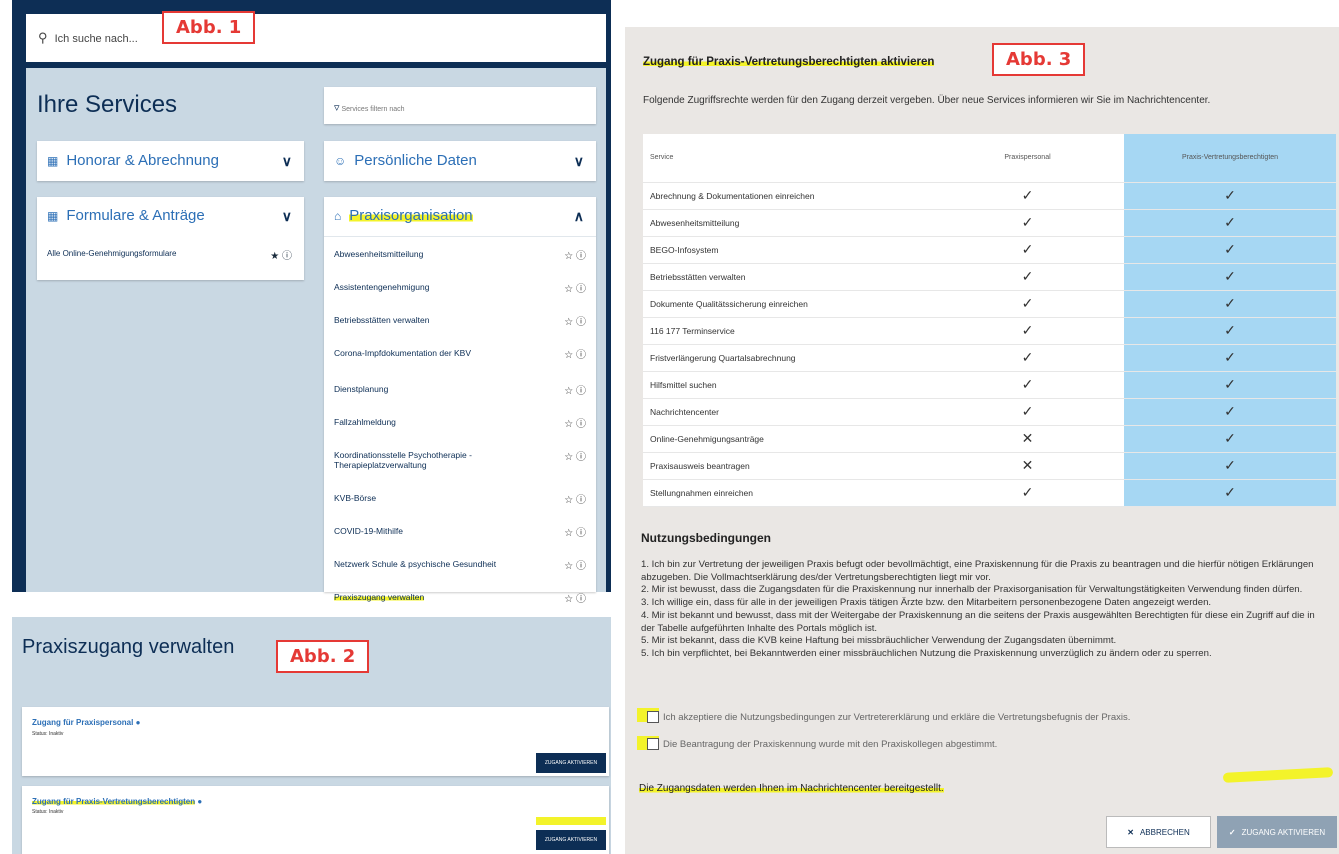 This screenshot has width=1339, height=854. Describe the element at coordinates (460, 253) in the screenshot. I see `list-item: Abwesenheitsmitteilung ☆ ⓘ` at that location.